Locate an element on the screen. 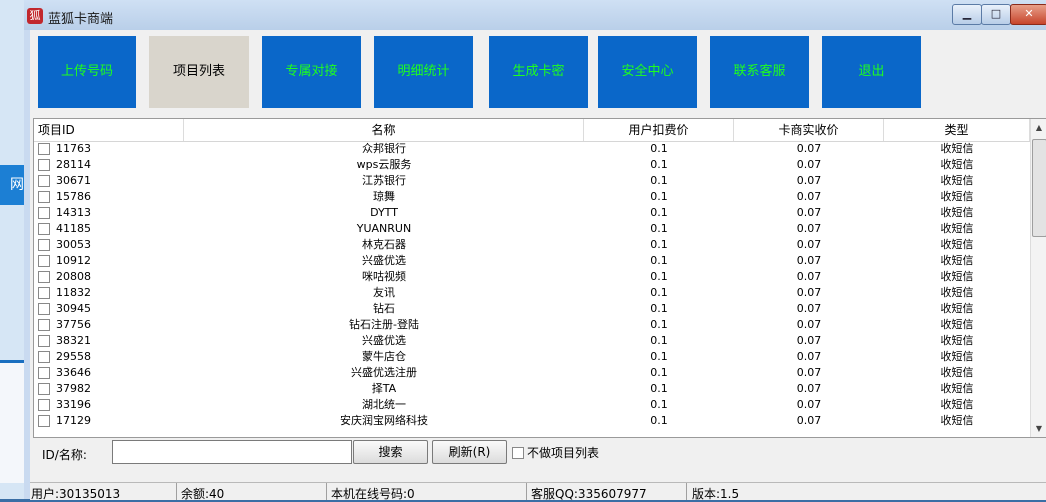  nav-project-list: 项目列表 is located at coordinates (199, 72).